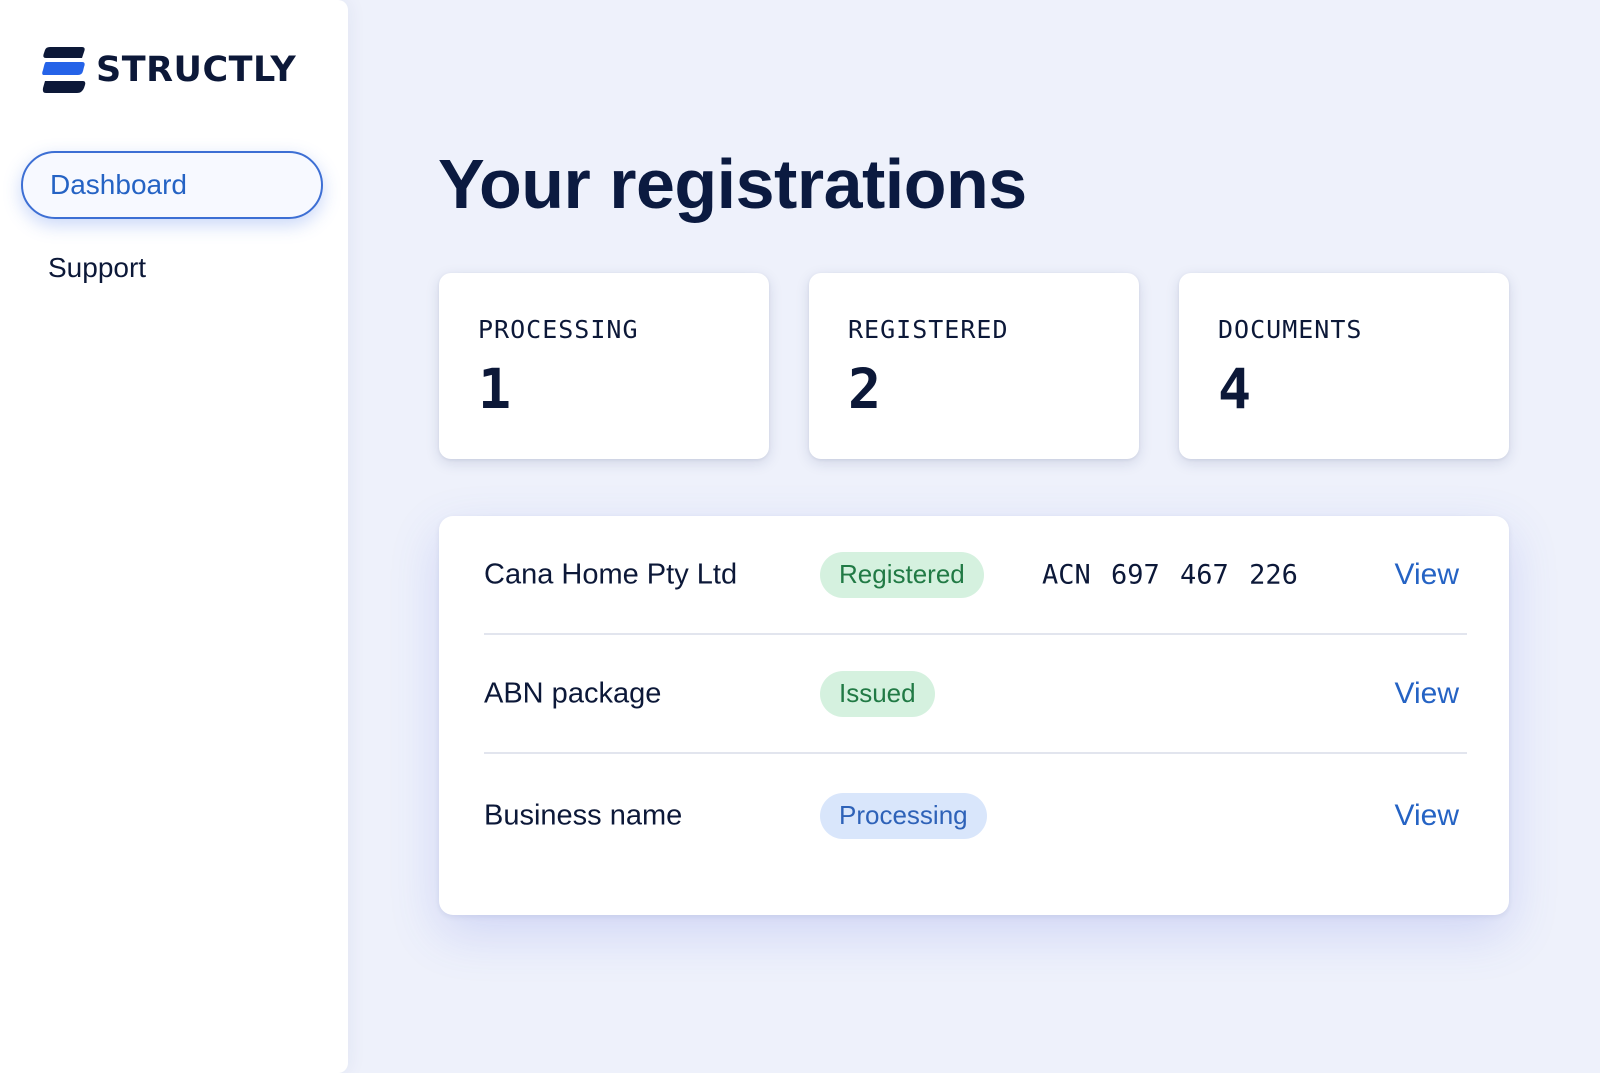 The image size is (1600, 1073). Describe the element at coordinates (64, 70) in the screenshot. I see `structly-logo-icon` at that location.